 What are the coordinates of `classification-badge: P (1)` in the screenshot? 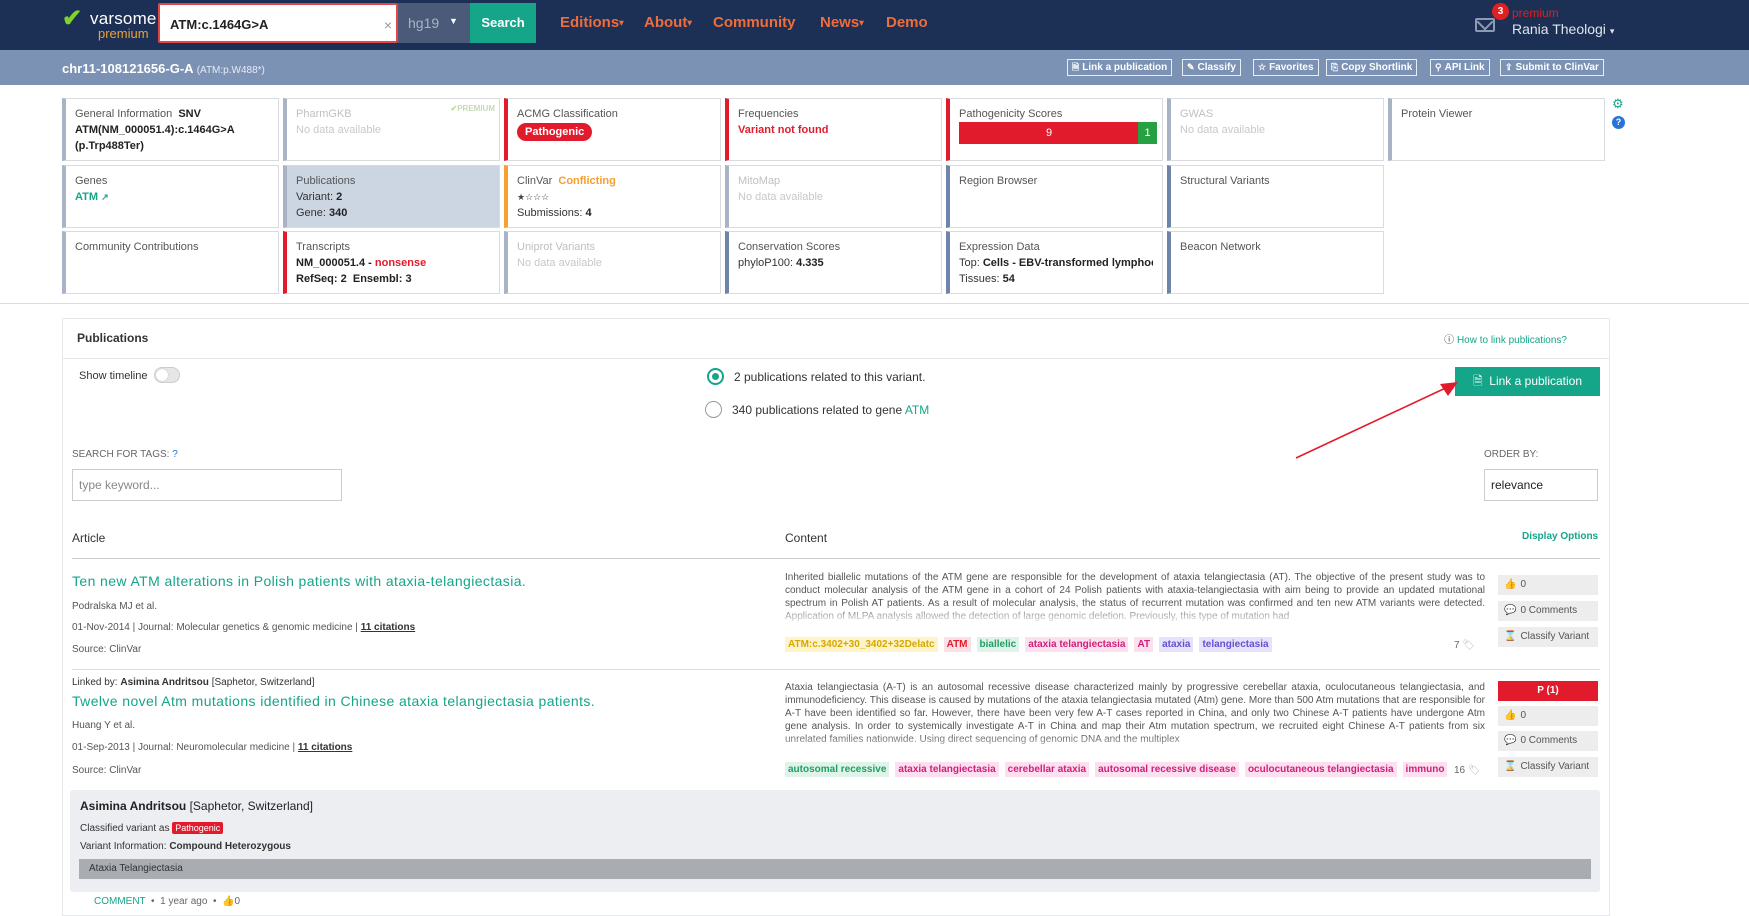 It's located at (1548, 691).